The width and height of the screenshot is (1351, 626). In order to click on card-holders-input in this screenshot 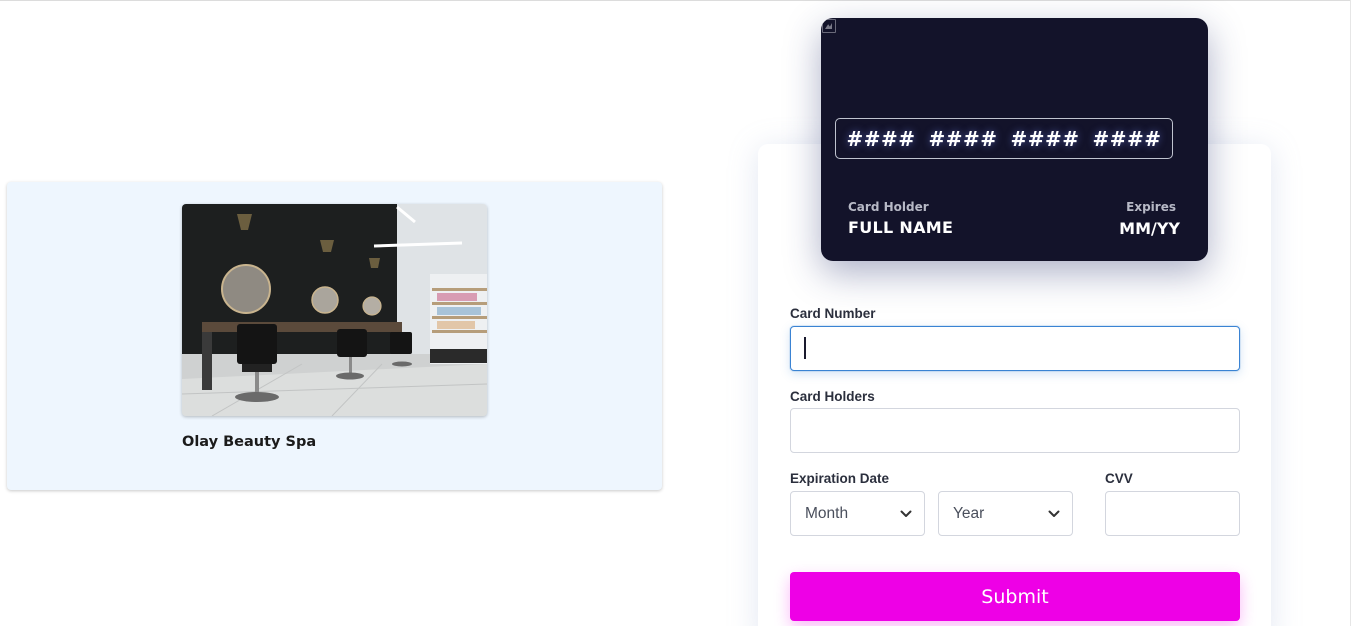, I will do `click(1015, 430)`.